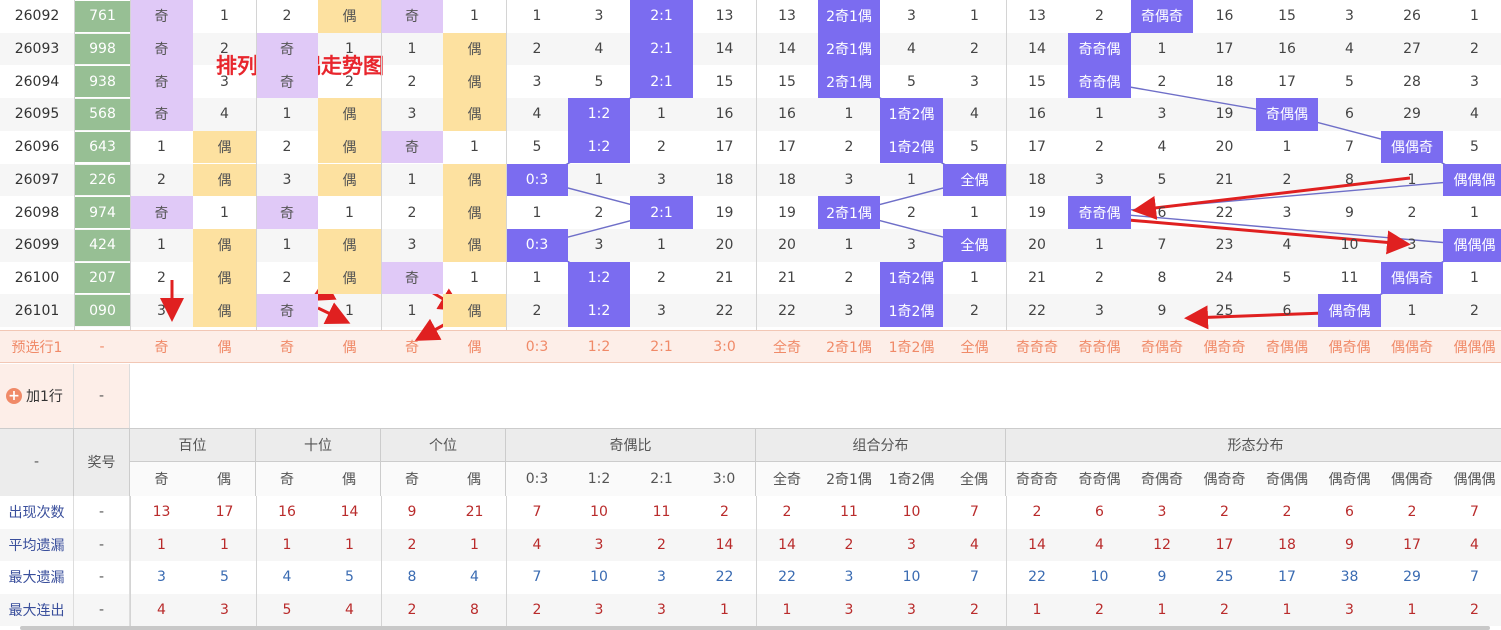 The width and height of the screenshot is (1501, 630). What do you see at coordinates (849, 346) in the screenshot?
I see `preselect-option: 2奇1偶` at bounding box center [849, 346].